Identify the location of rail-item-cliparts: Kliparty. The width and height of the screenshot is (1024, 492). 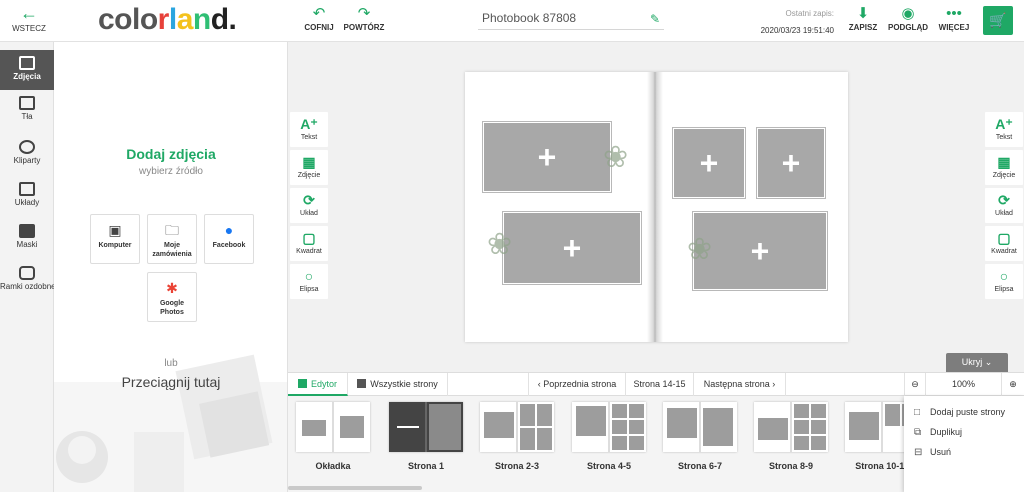
(27, 154).